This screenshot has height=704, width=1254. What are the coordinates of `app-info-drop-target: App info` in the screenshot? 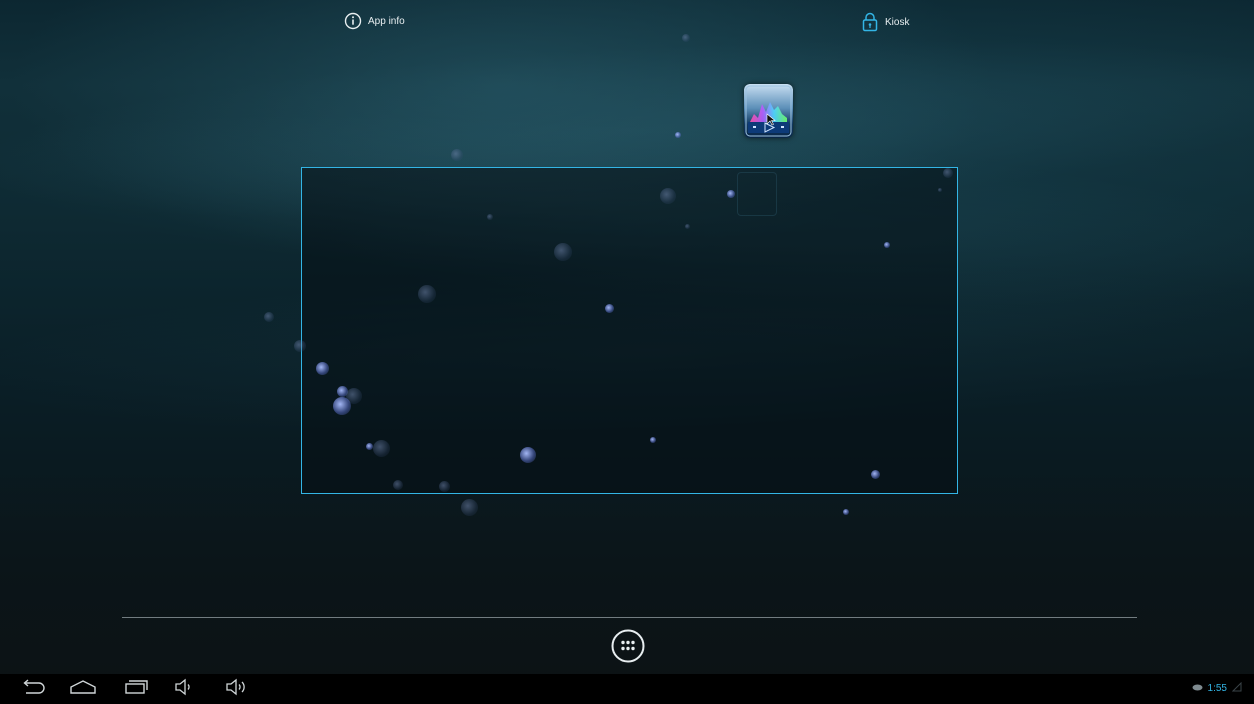 It's located at (374, 21).